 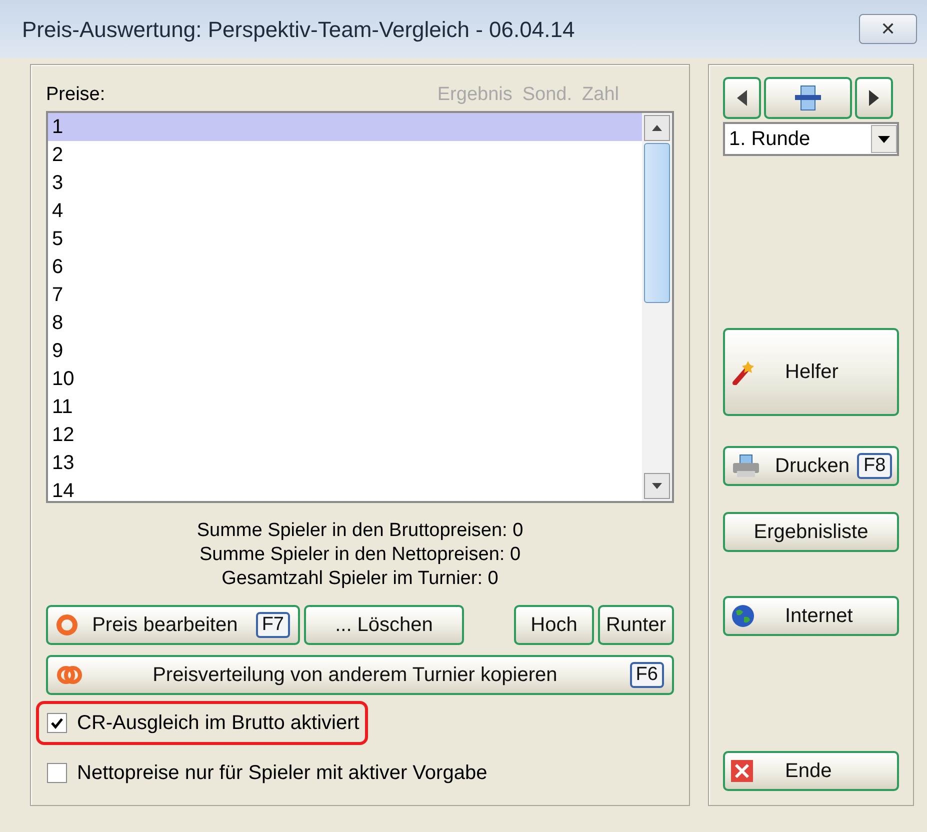 What do you see at coordinates (218, 723) in the screenshot?
I see `checkbox-label: CR-Ausgleich im Brutto aktiviert` at bounding box center [218, 723].